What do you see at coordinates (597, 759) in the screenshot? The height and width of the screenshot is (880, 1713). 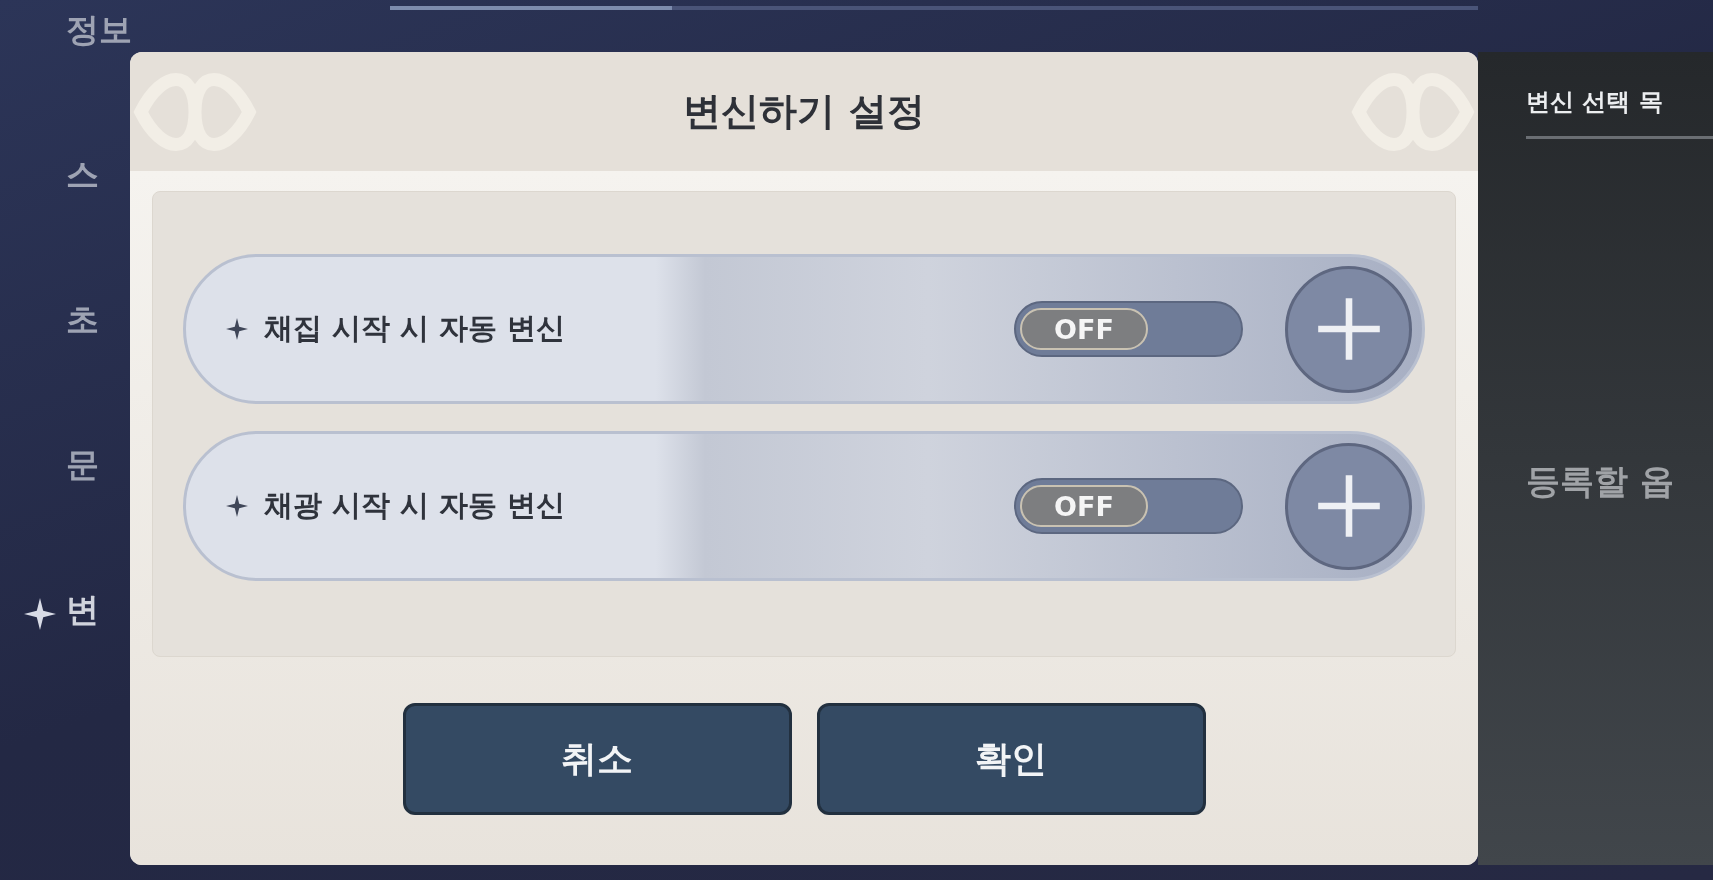 I see `cancel-button: 취소` at bounding box center [597, 759].